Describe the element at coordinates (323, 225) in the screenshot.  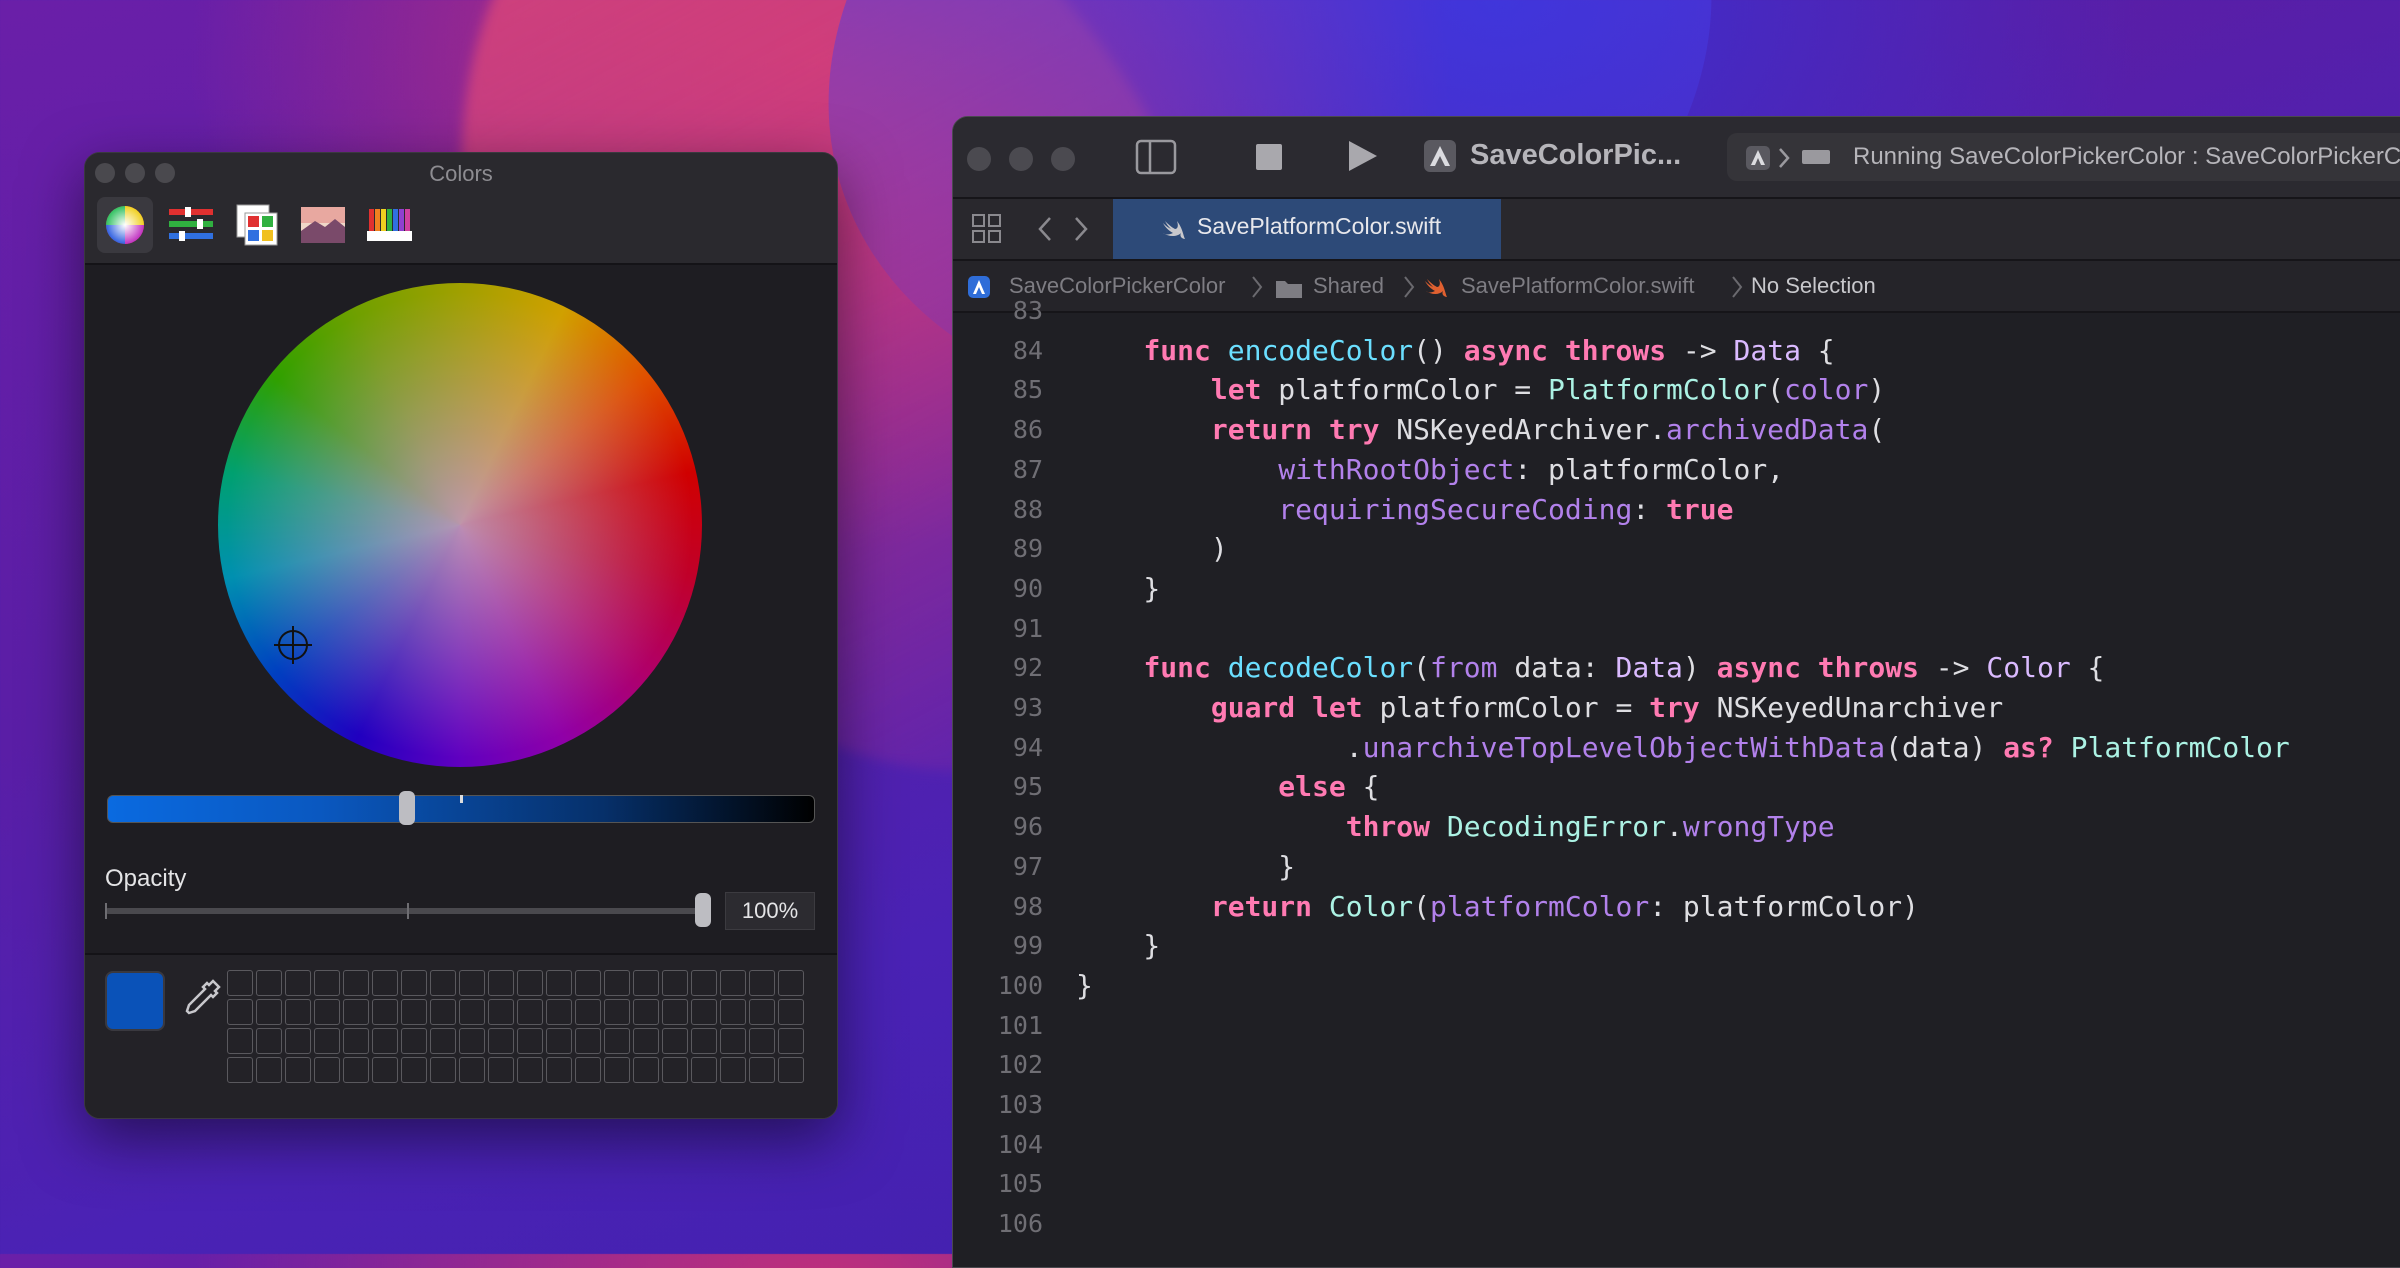
I see `image-palettes-mode-button` at that location.